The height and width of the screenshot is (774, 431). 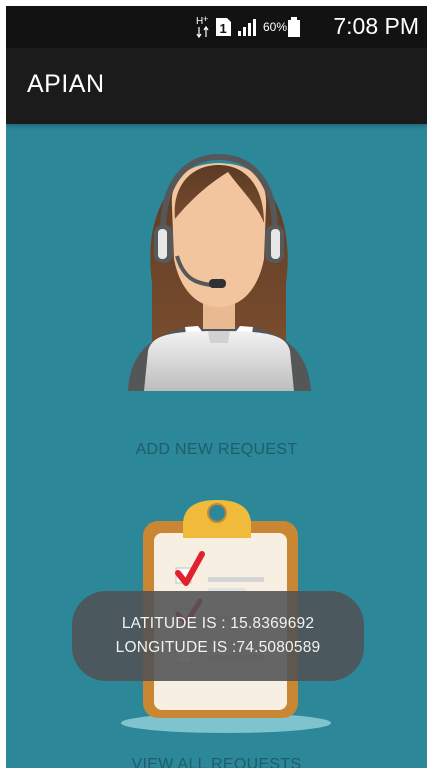 I want to click on sim-1-icon: 1, so click(x=223, y=27).